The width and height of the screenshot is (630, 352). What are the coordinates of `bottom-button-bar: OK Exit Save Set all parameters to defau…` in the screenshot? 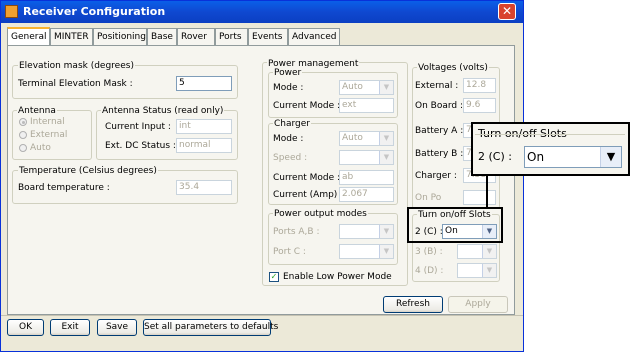 It's located at (261, 329).